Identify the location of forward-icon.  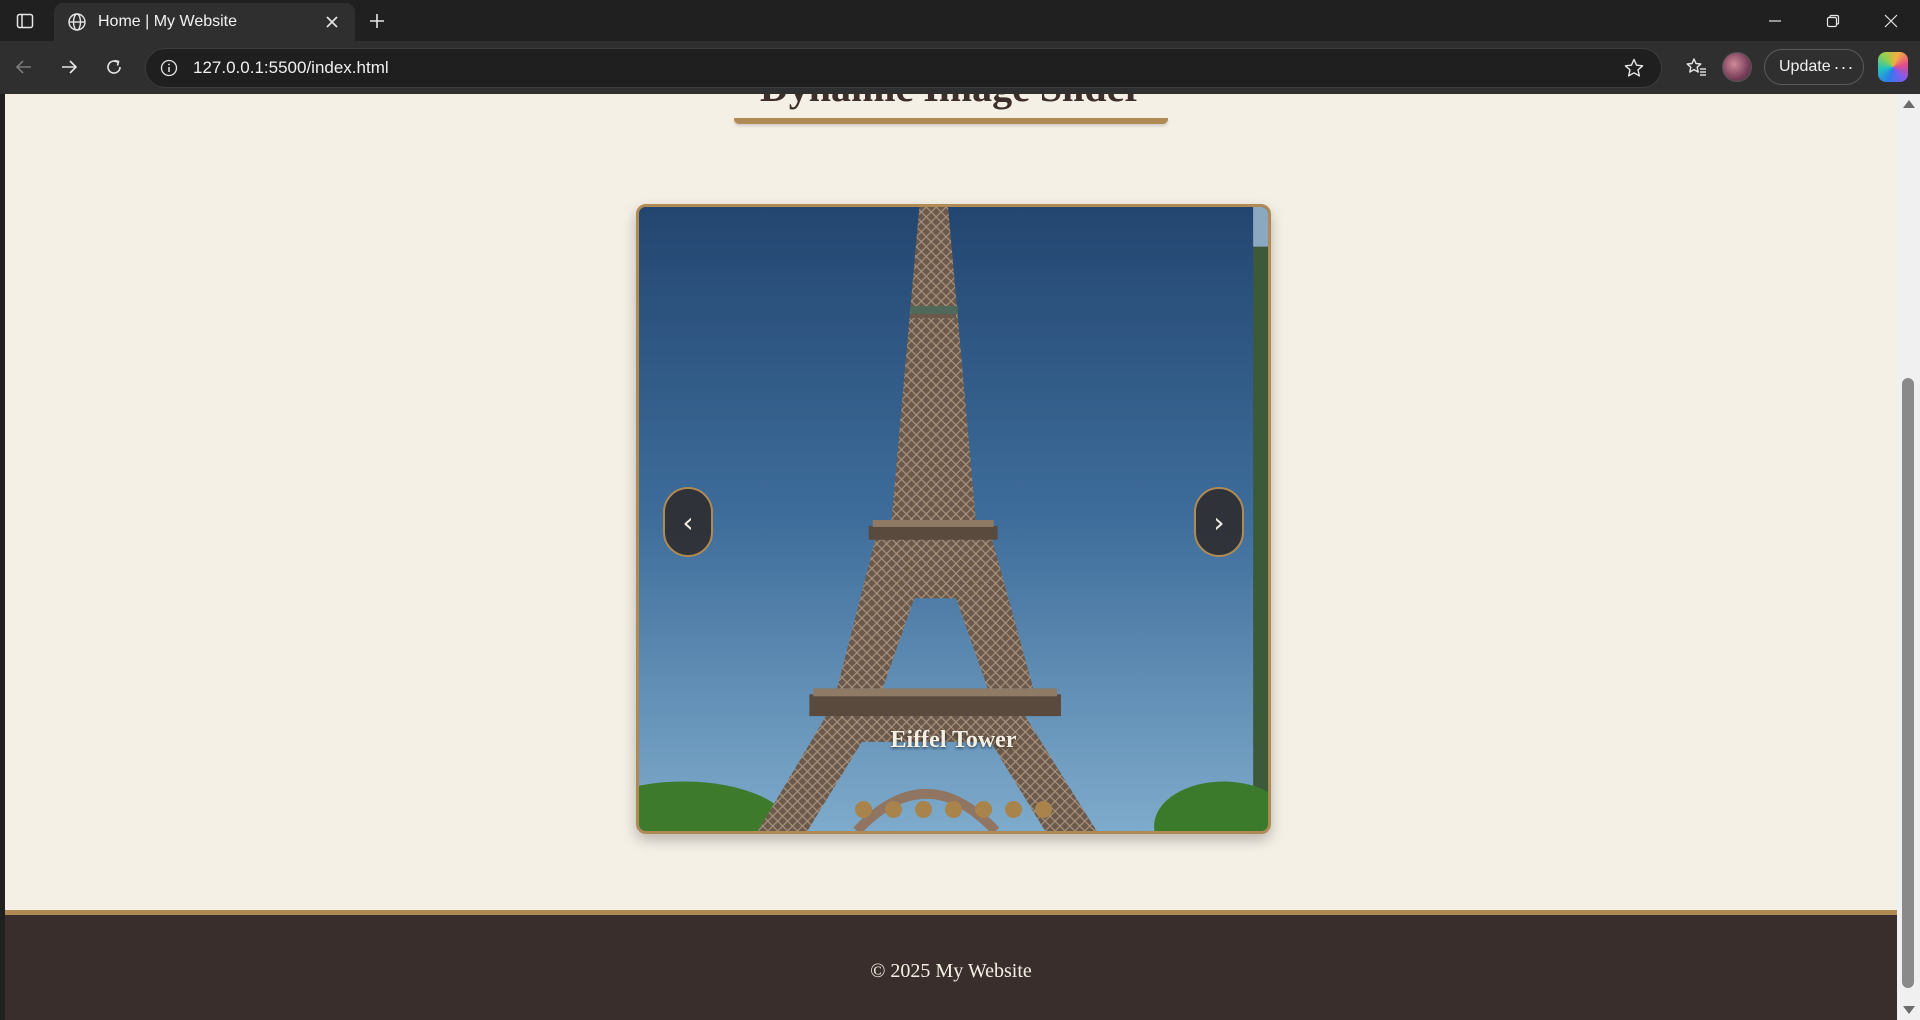
(69, 67).